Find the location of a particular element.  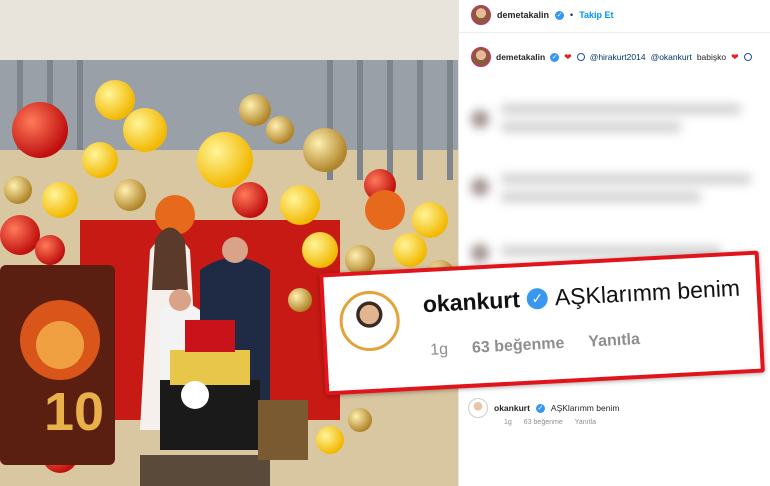

reply-button: Yanıtla is located at coordinates (585, 422).